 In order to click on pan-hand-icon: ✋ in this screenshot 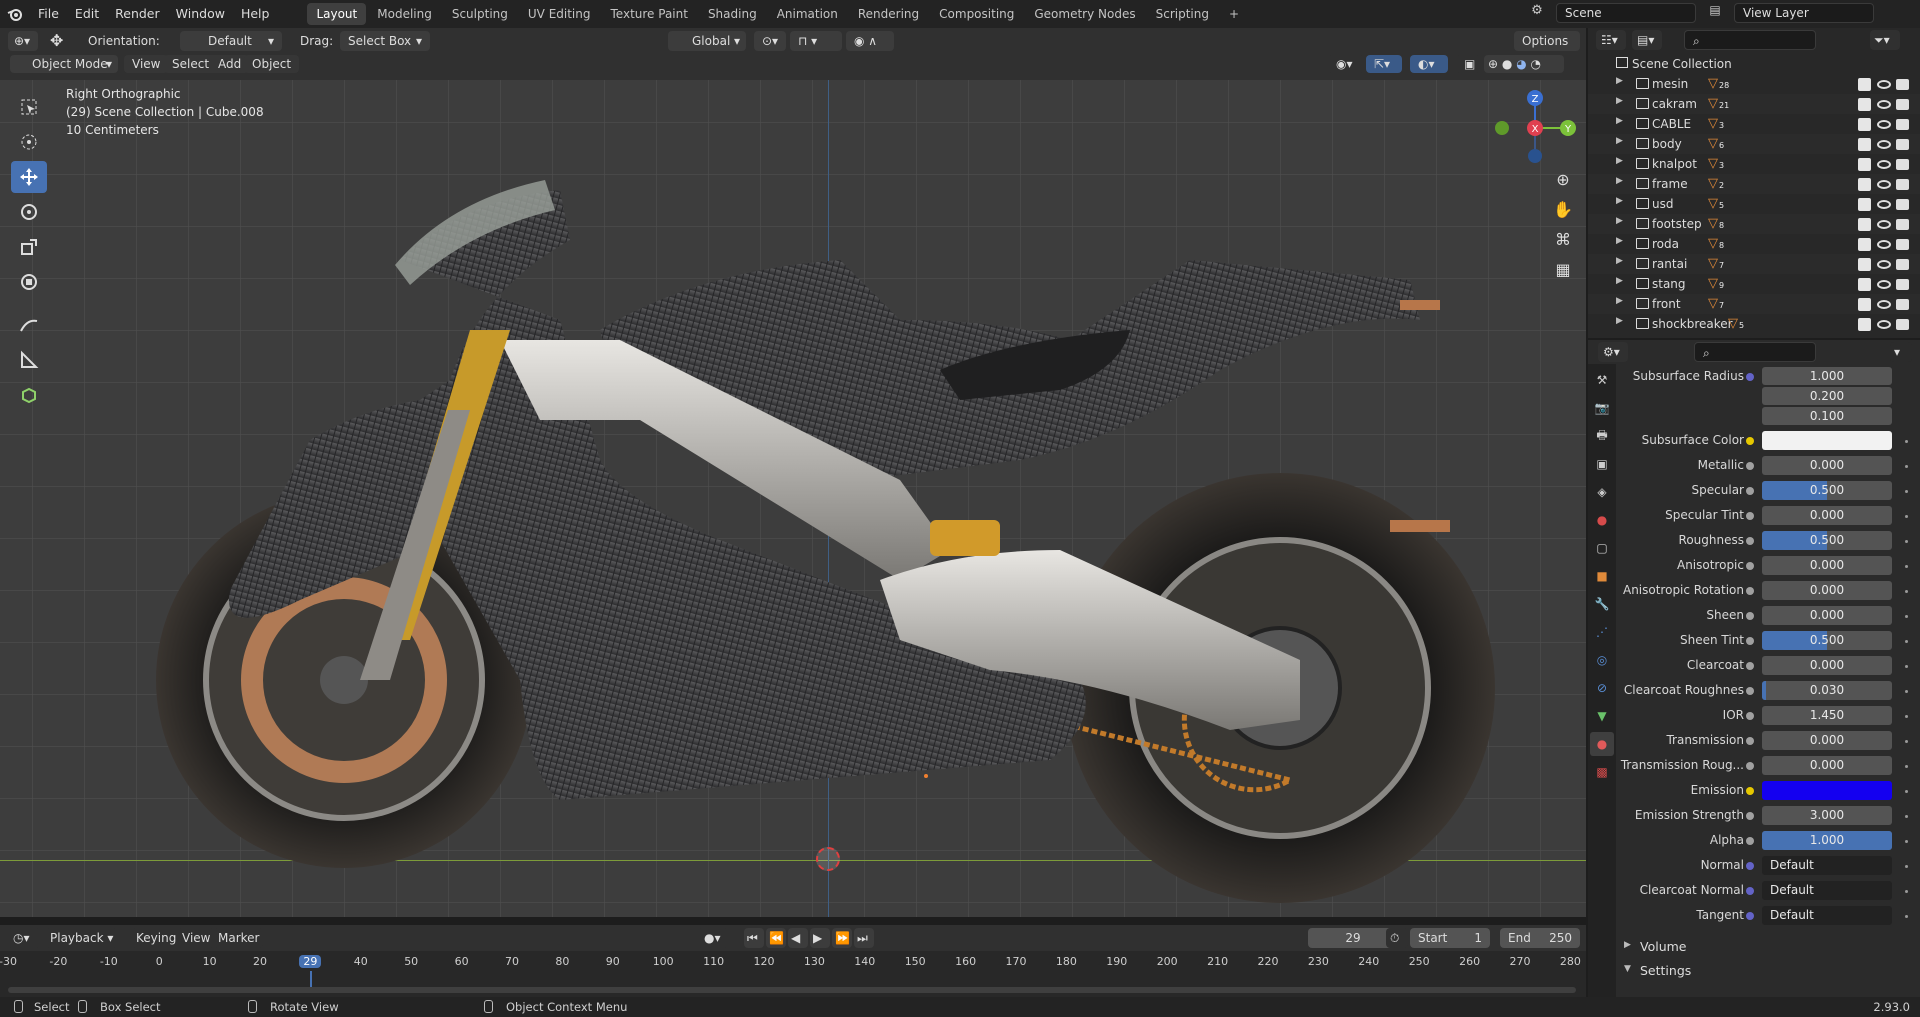, I will do `click(1563, 215)`.